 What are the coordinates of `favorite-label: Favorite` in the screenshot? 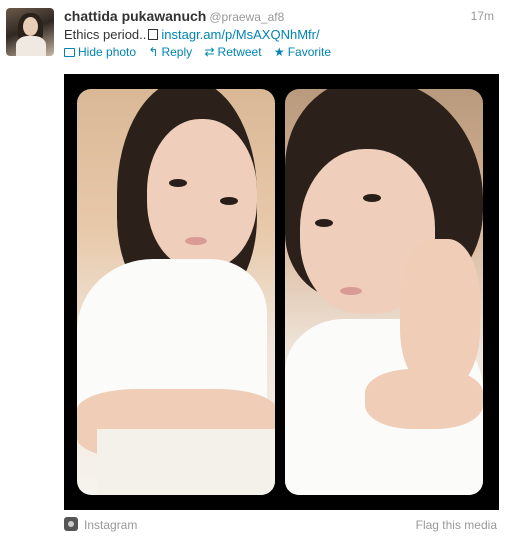 It's located at (309, 52).